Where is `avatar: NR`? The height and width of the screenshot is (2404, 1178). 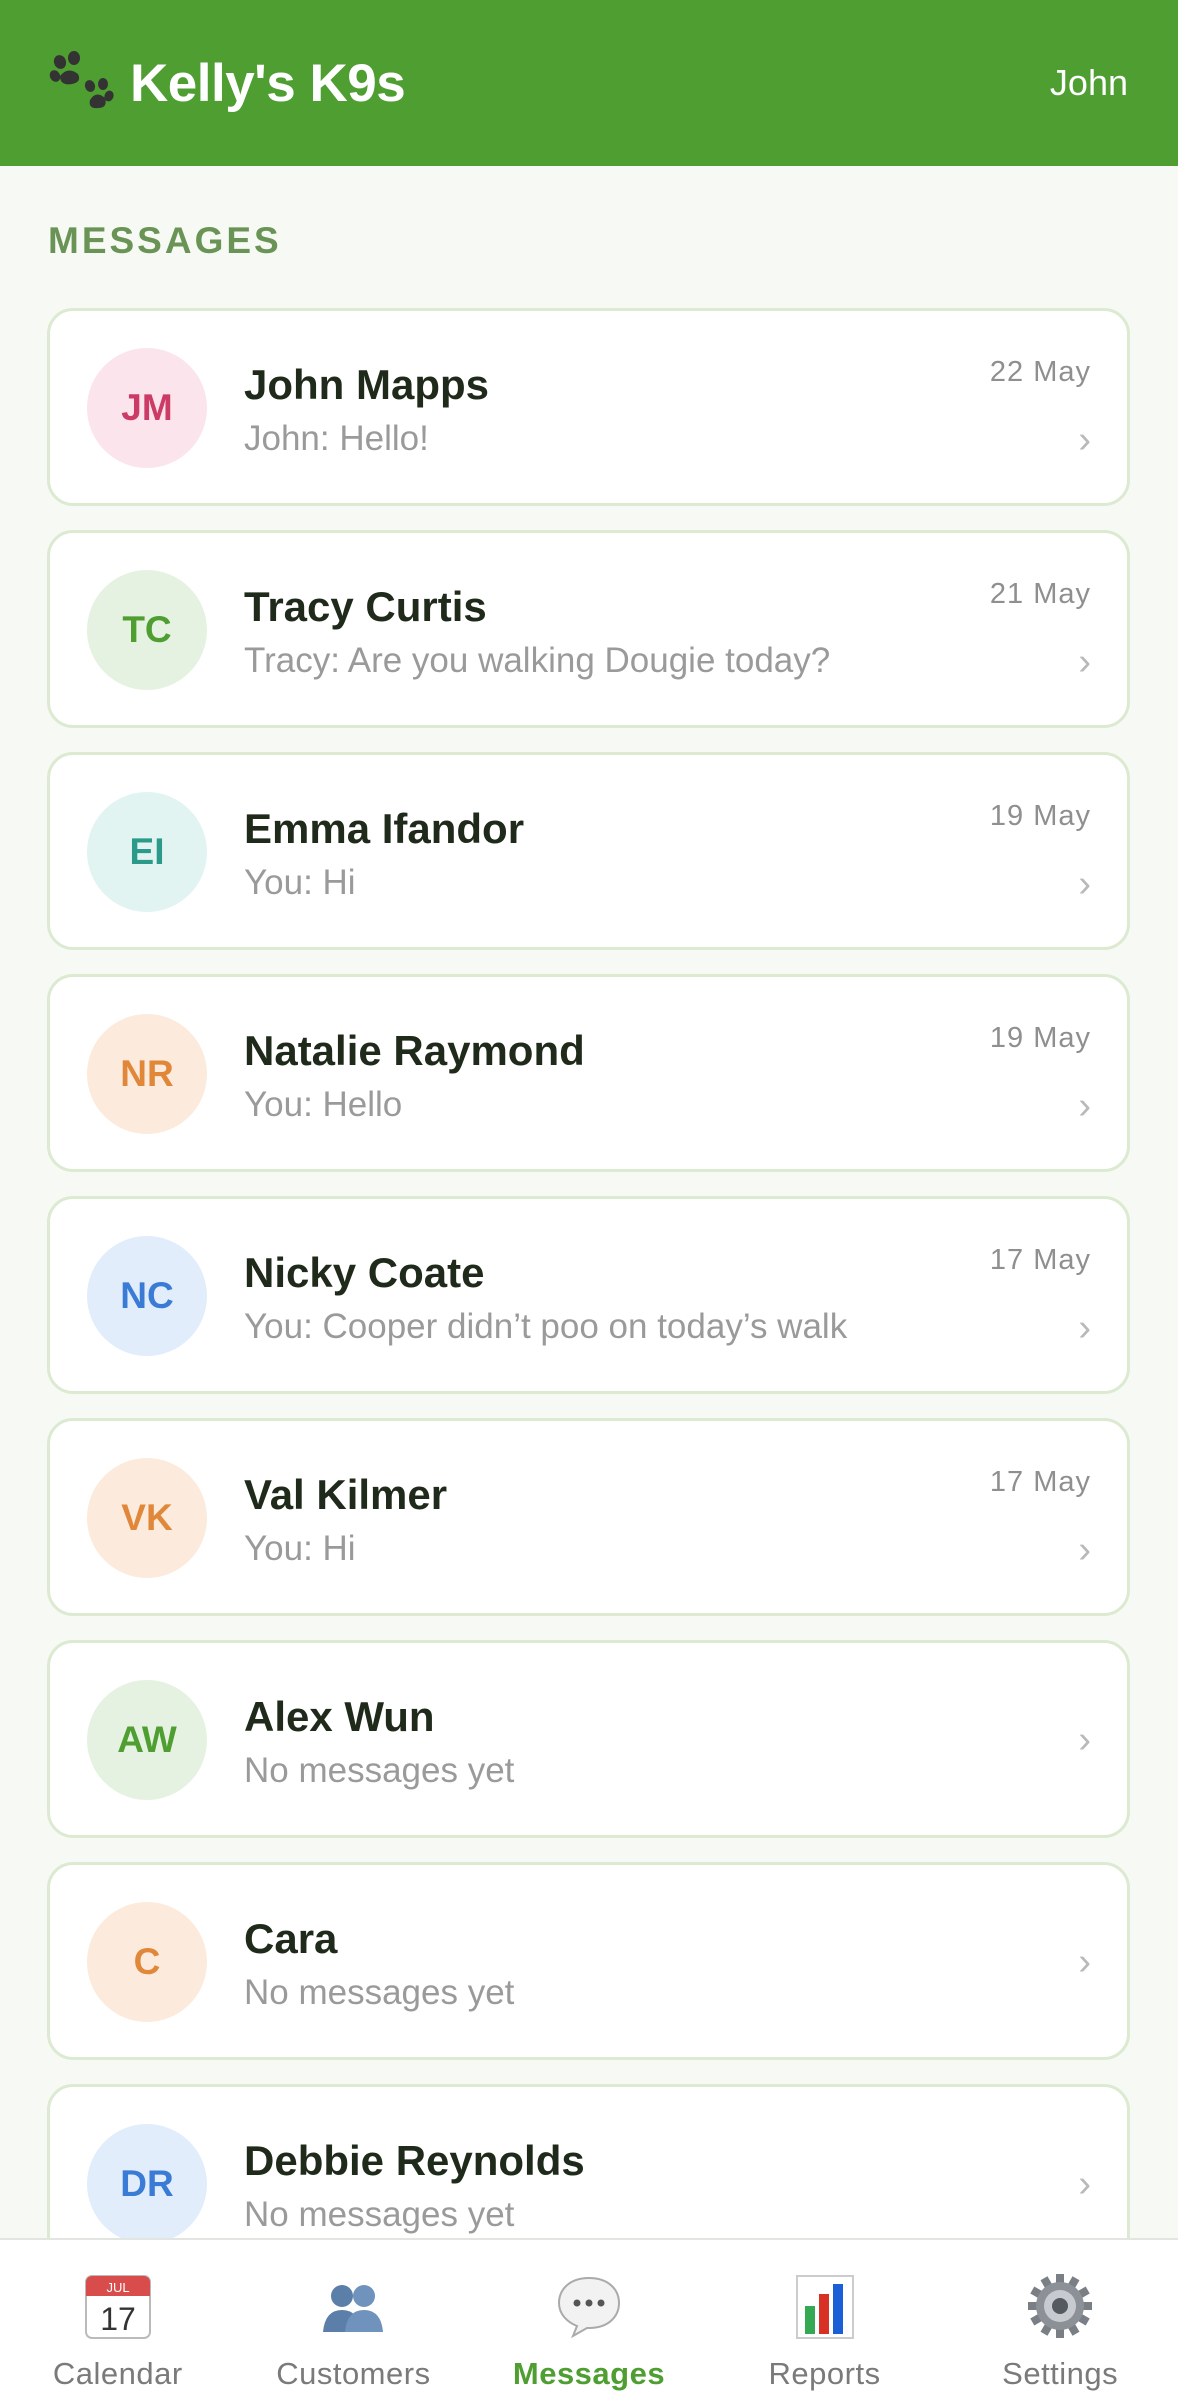 avatar: NR is located at coordinates (147, 1074).